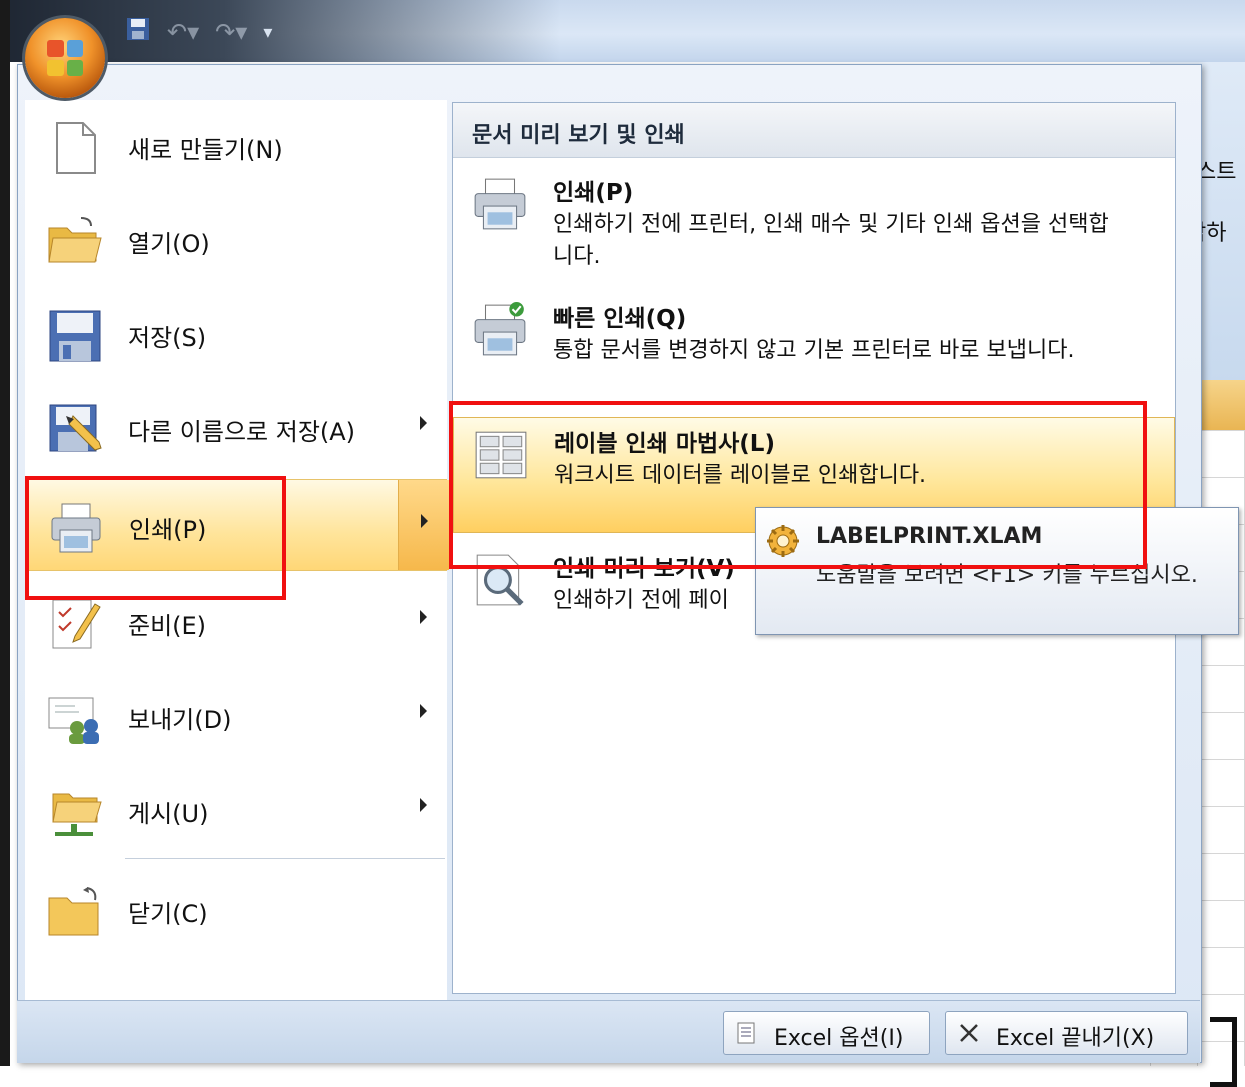 This screenshot has width=1245, height=1087. Describe the element at coordinates (578, 135) in the screenshot. I see `submenu-title: 문서 미리 보기 및 인쇄` at that location.